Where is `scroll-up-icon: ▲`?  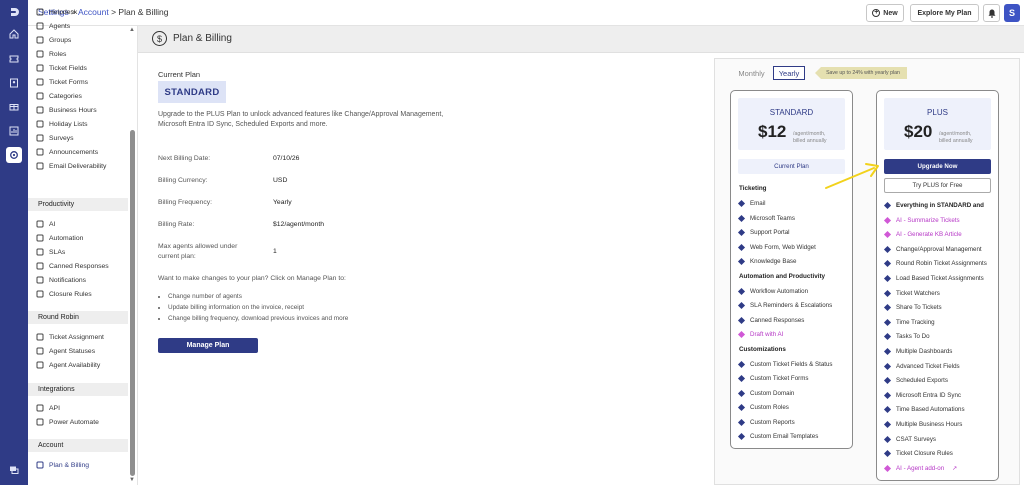 scroll-up-icon: ▲ is located at coordinates (132, 30).